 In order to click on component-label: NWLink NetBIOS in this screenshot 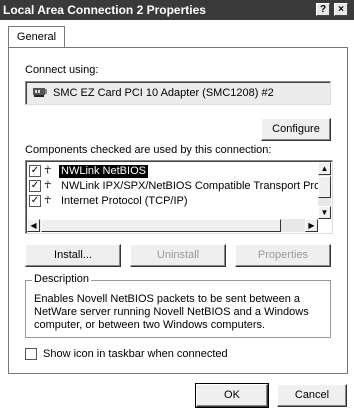, I will do `click(103, 171)`.